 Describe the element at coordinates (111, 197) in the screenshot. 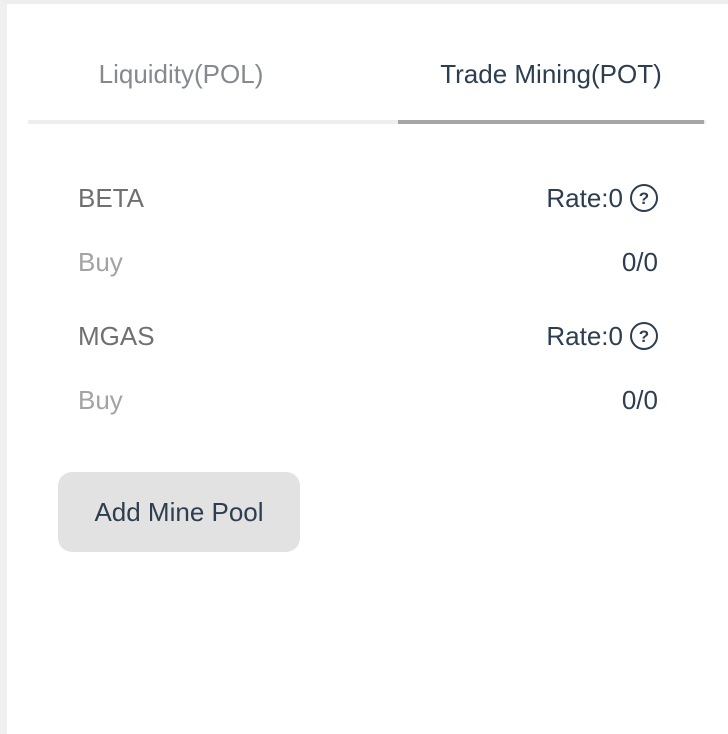

I see `pool-name: BETA` at that location.